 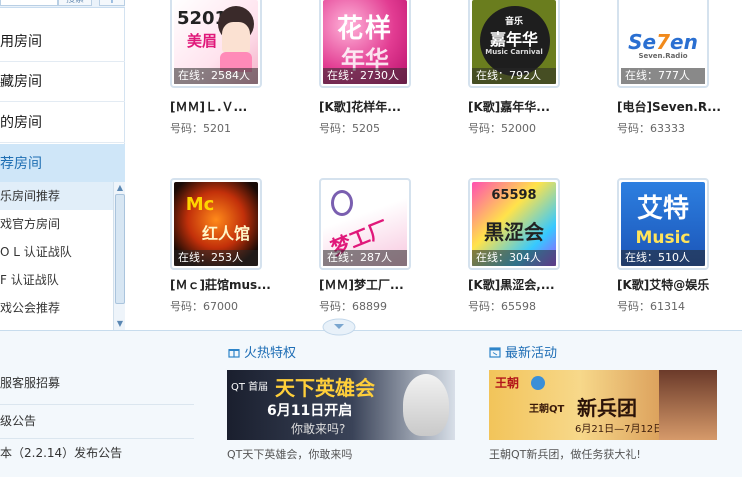 I want to click on latest-events-caption: 王朝QT新兵团，做任务获大礼!, so click(x=565, y=454).